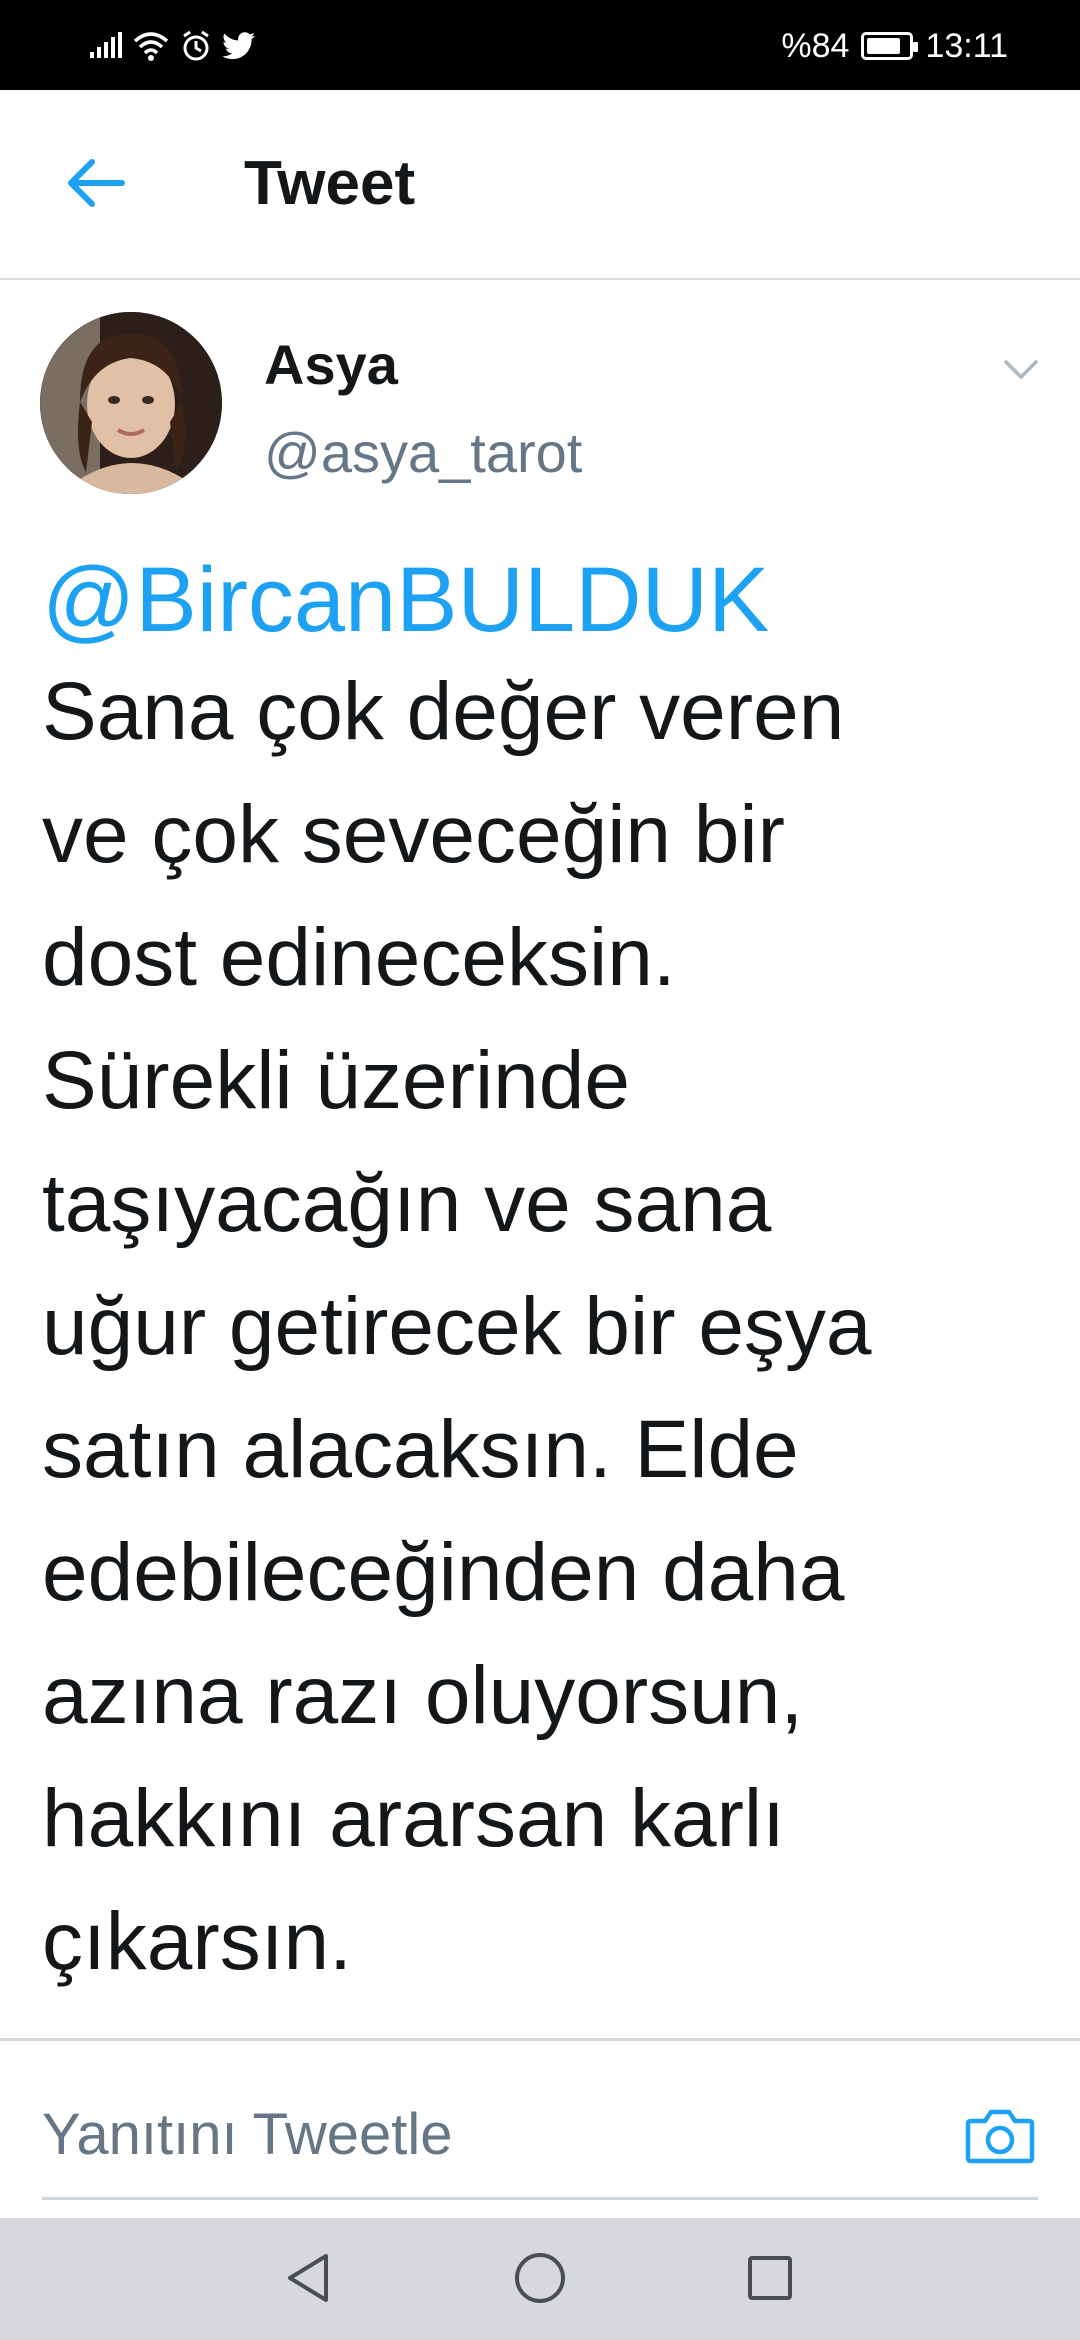 The width and height of the screenshot is (1080, 2340). What do you see at coordinates (330, 183) in the screenshot?
I see `page-title: Tweet` at bounding box center [330, 183].